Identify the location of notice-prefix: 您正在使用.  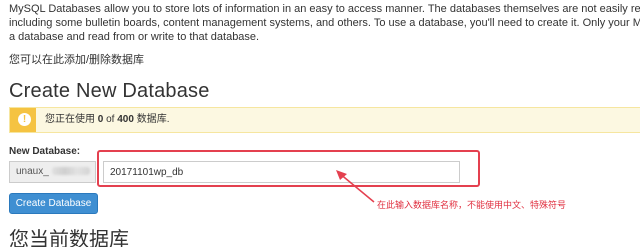
(70, 119).